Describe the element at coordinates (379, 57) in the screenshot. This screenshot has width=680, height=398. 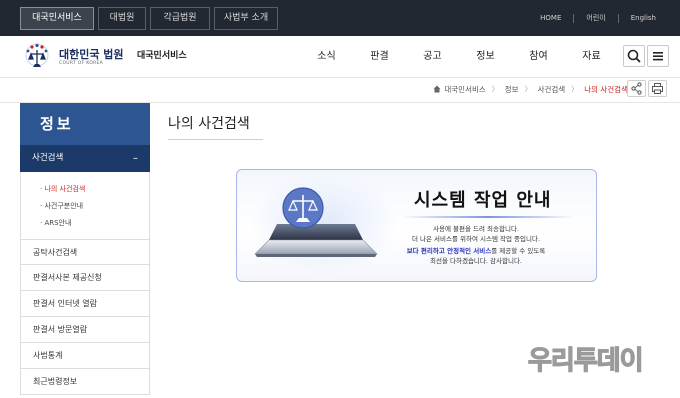
I see `nav-judgment: 판결` at that location.